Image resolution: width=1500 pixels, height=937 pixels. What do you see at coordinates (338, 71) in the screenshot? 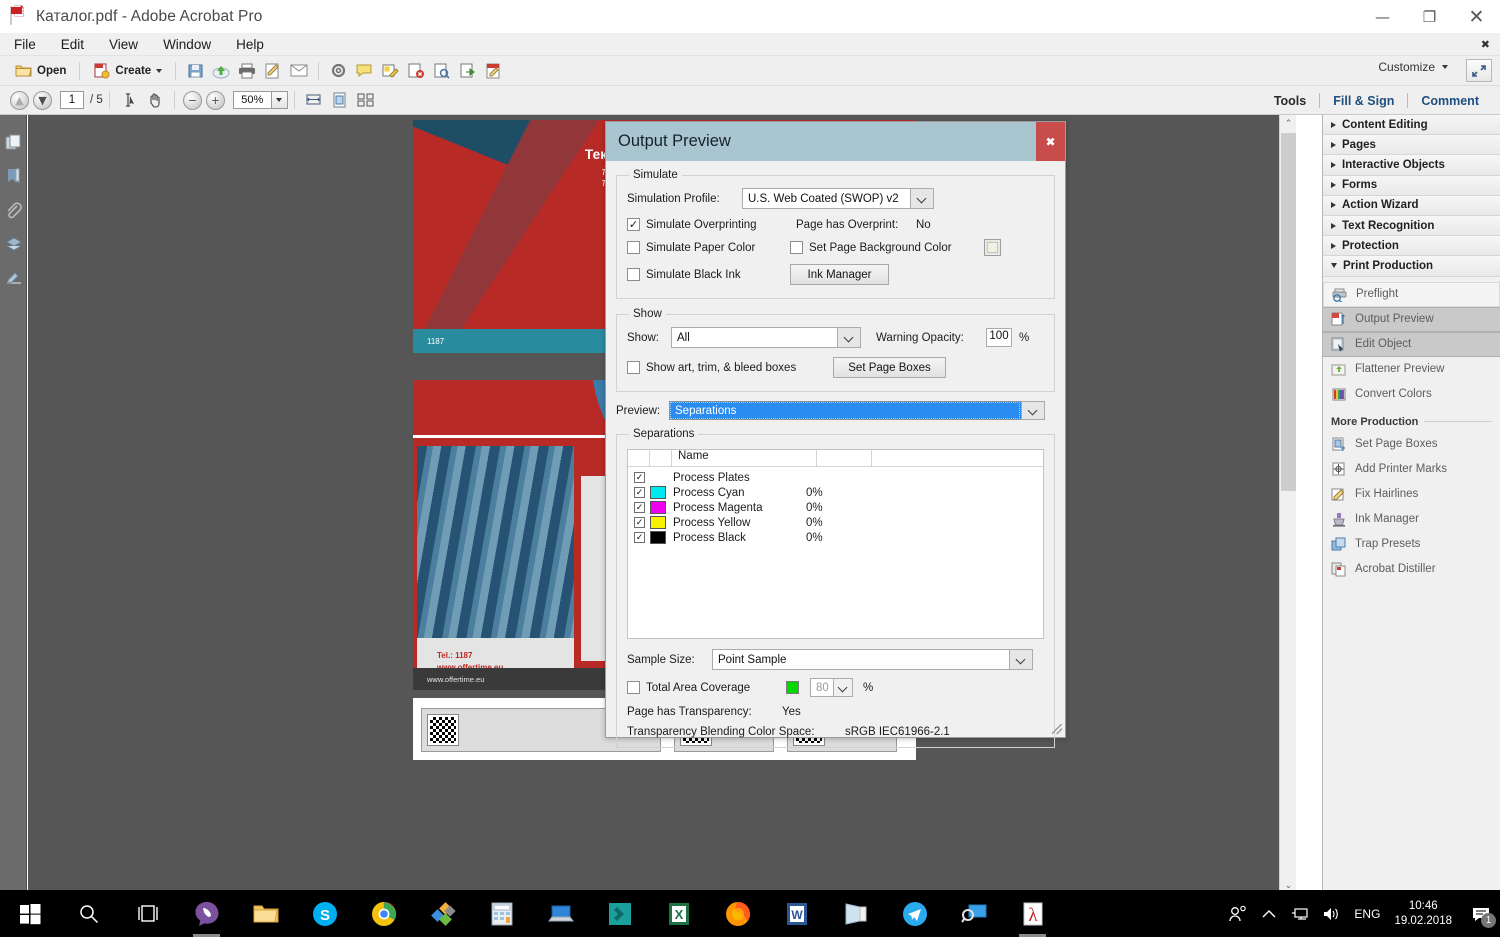
I see `gear-icon` at bounding box center [338, 71].